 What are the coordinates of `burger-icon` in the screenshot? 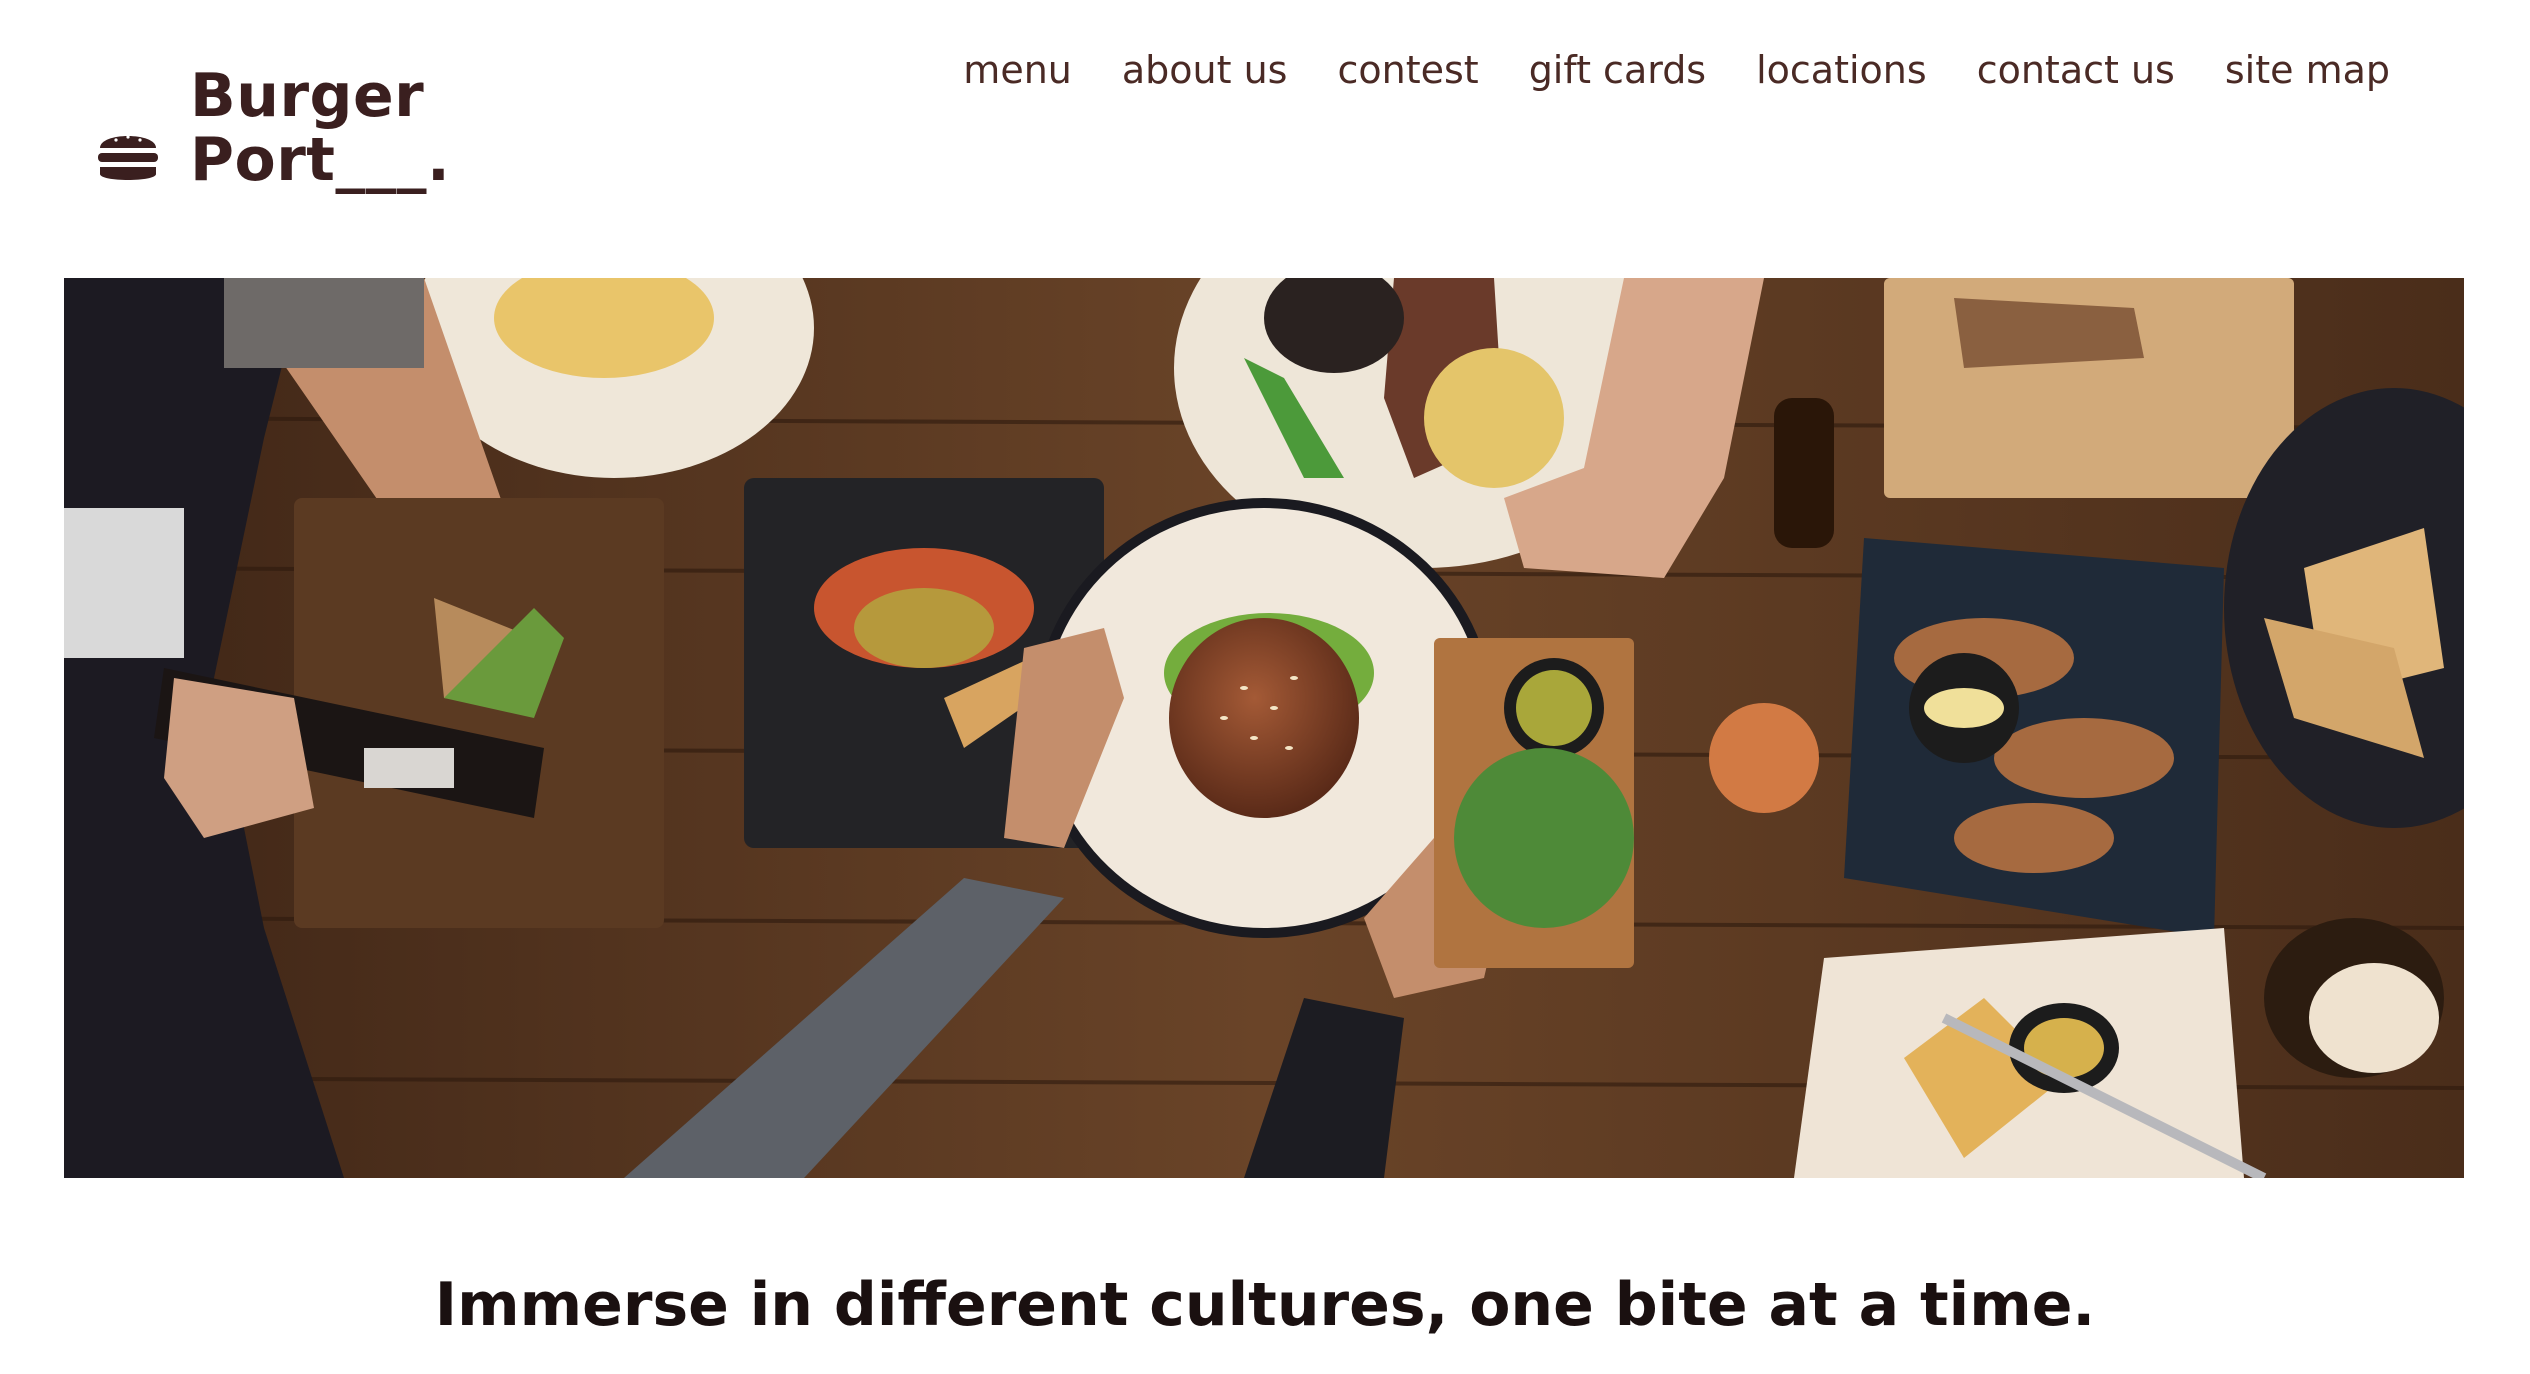 It's located at (128, 157).